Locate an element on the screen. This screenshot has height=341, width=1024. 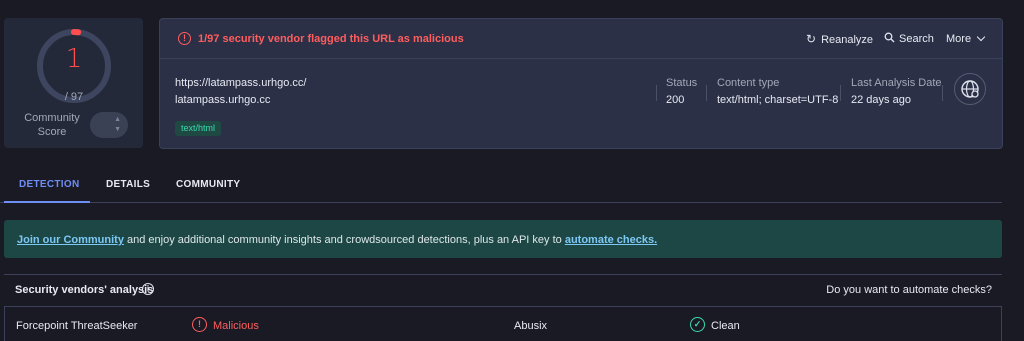
check-circle-icon: ✓ is located at coordinates (697, 324).